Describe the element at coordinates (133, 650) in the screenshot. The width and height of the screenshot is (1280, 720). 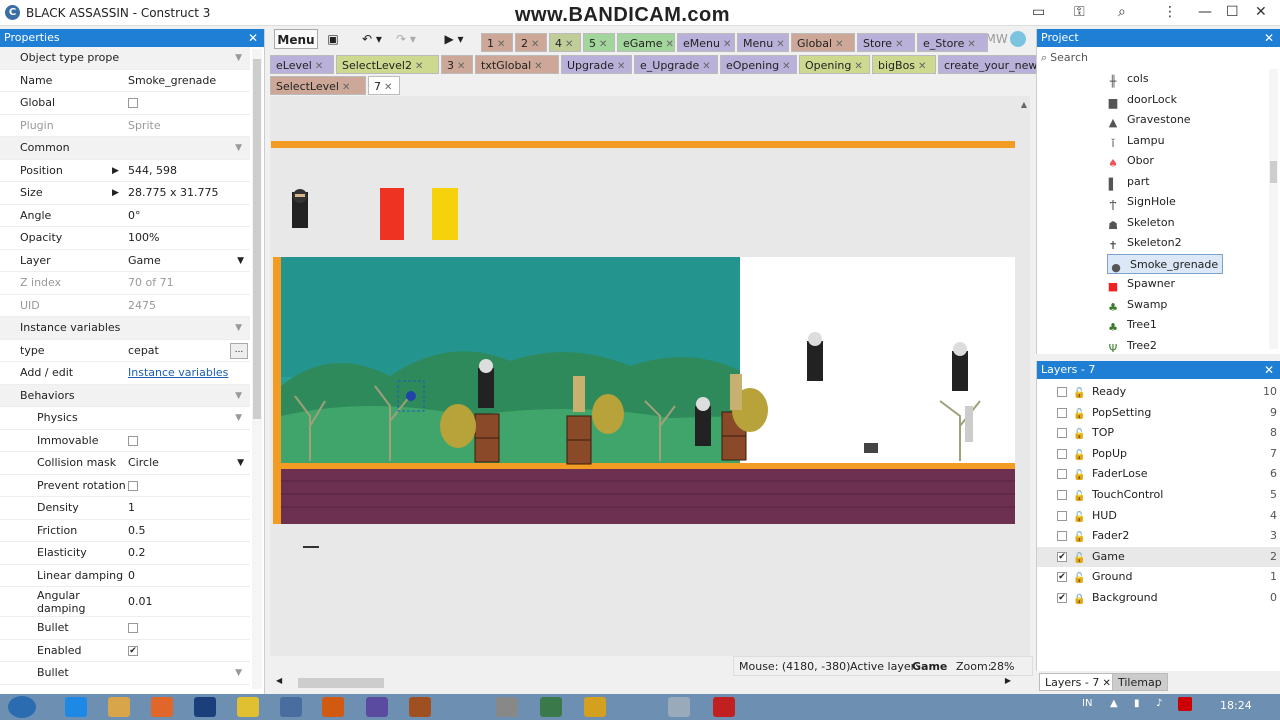
I see `checkbox-checked: ✔` at that location.